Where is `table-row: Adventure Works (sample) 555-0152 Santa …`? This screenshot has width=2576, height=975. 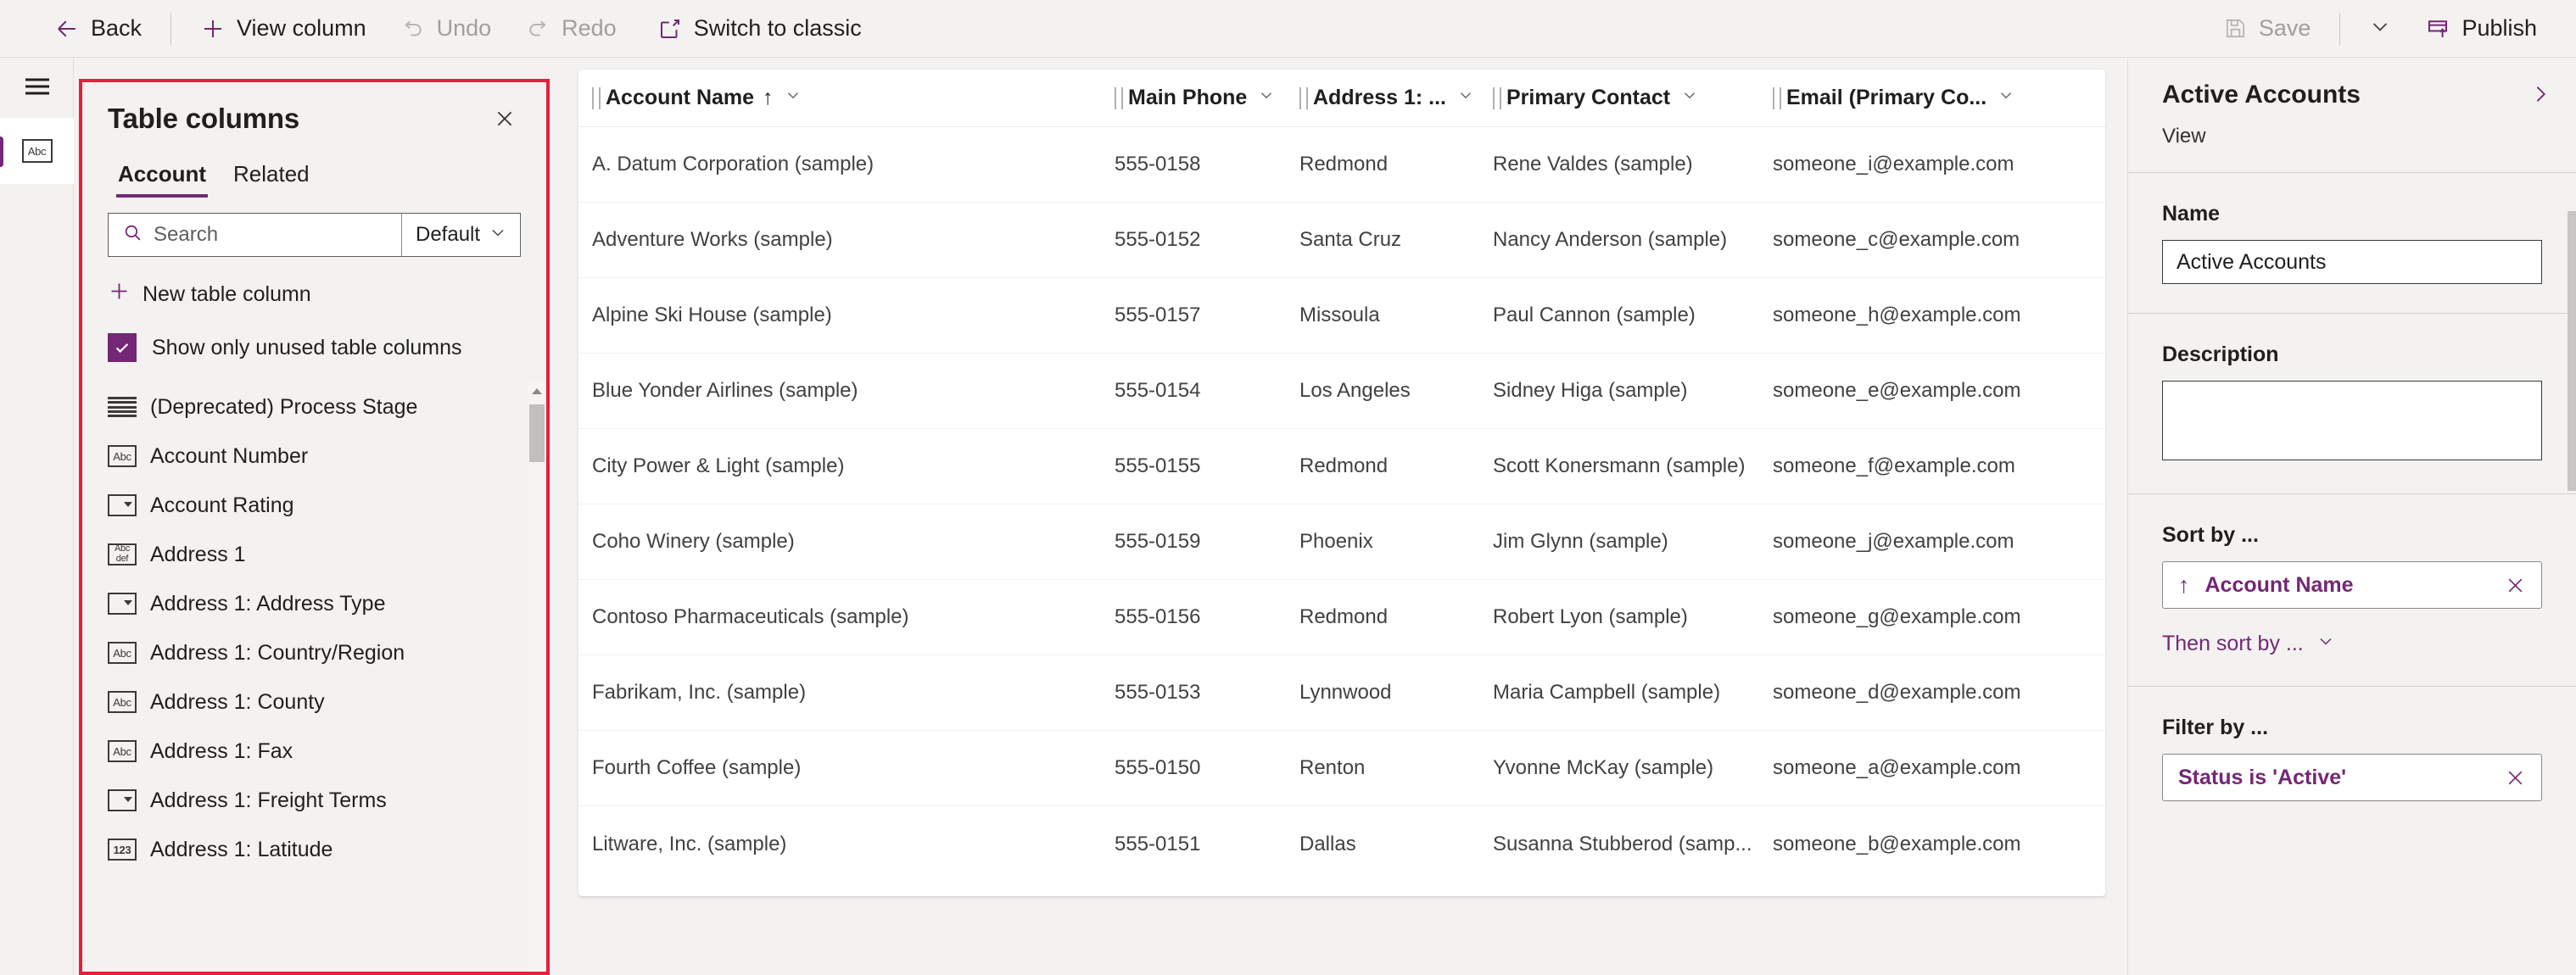
table-row: Adventure Works (sample) 555-0152 Santa … is located at coordinates (1341, 240).